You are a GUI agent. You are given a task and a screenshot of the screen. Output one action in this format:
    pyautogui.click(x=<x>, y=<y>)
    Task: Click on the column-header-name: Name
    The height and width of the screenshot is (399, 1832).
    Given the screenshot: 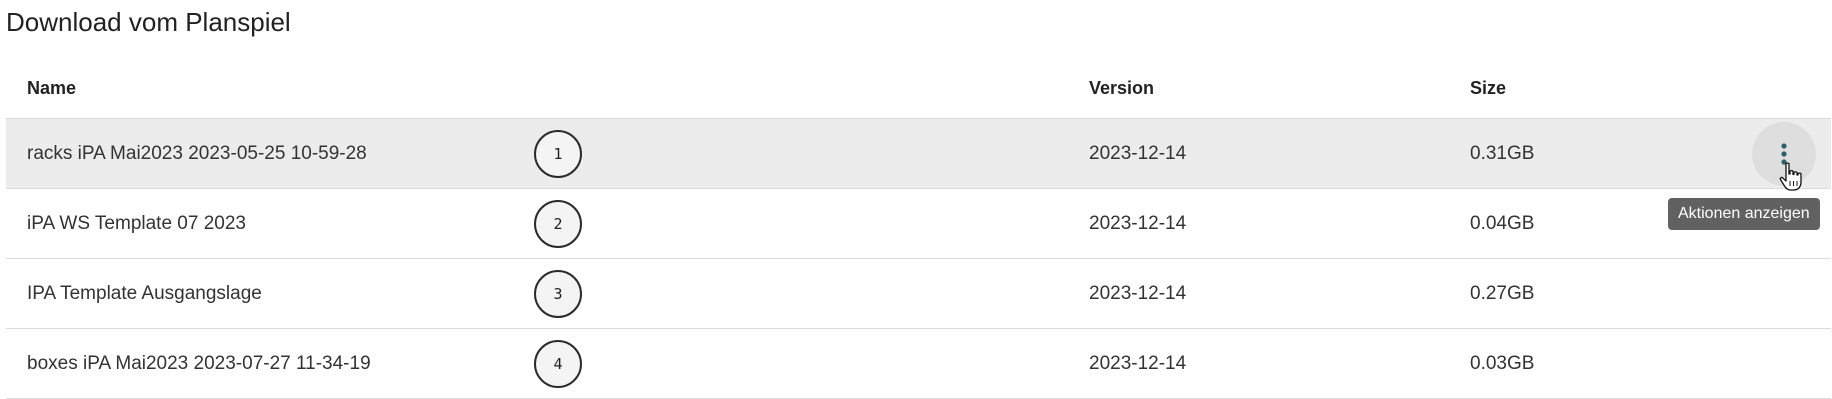 What is the action you would take?
    pyautogui.click(x=51, y=88)
    